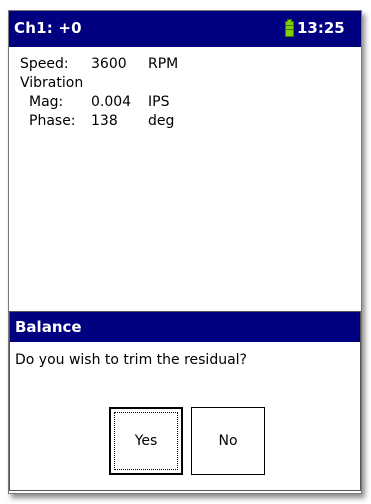 This screenshot has height=504, width=371. Describe the element at coordinates (52, 83) in the screenshot. I see `vibration-label: Vibration` at that location.